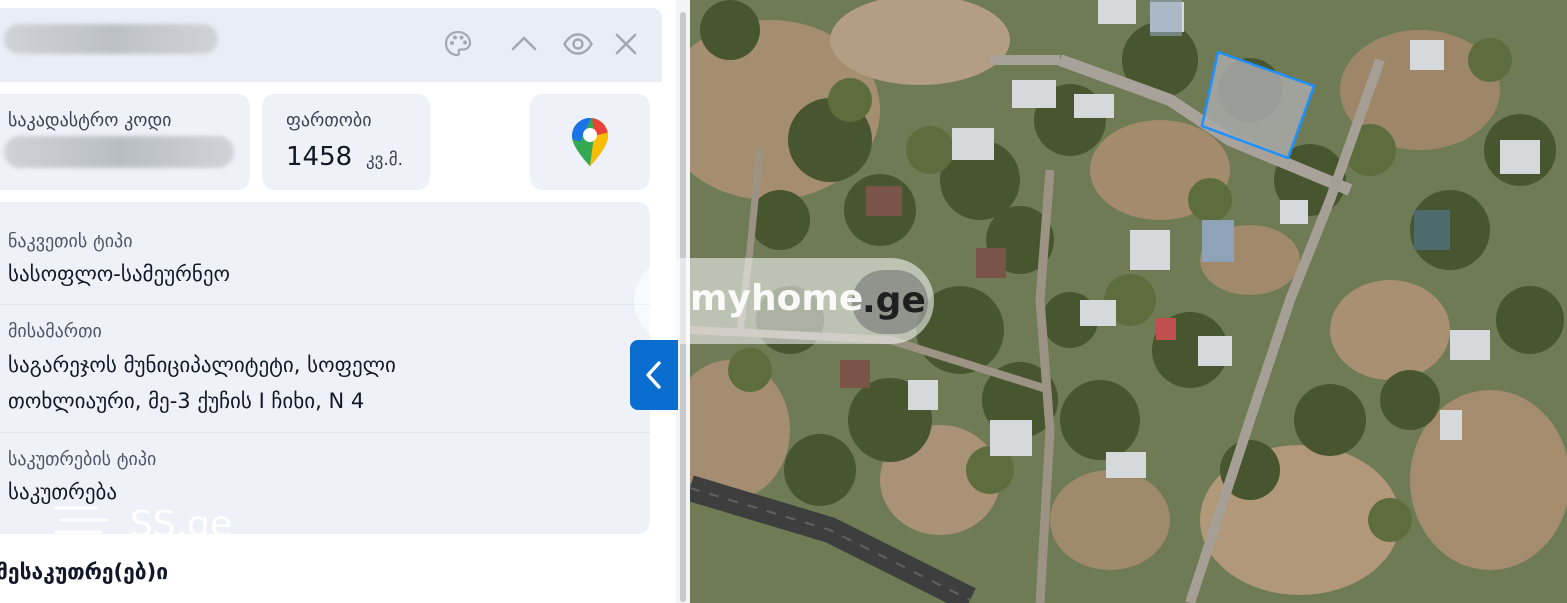  I want to click on address-label: მისამართი, so click(55, 331).